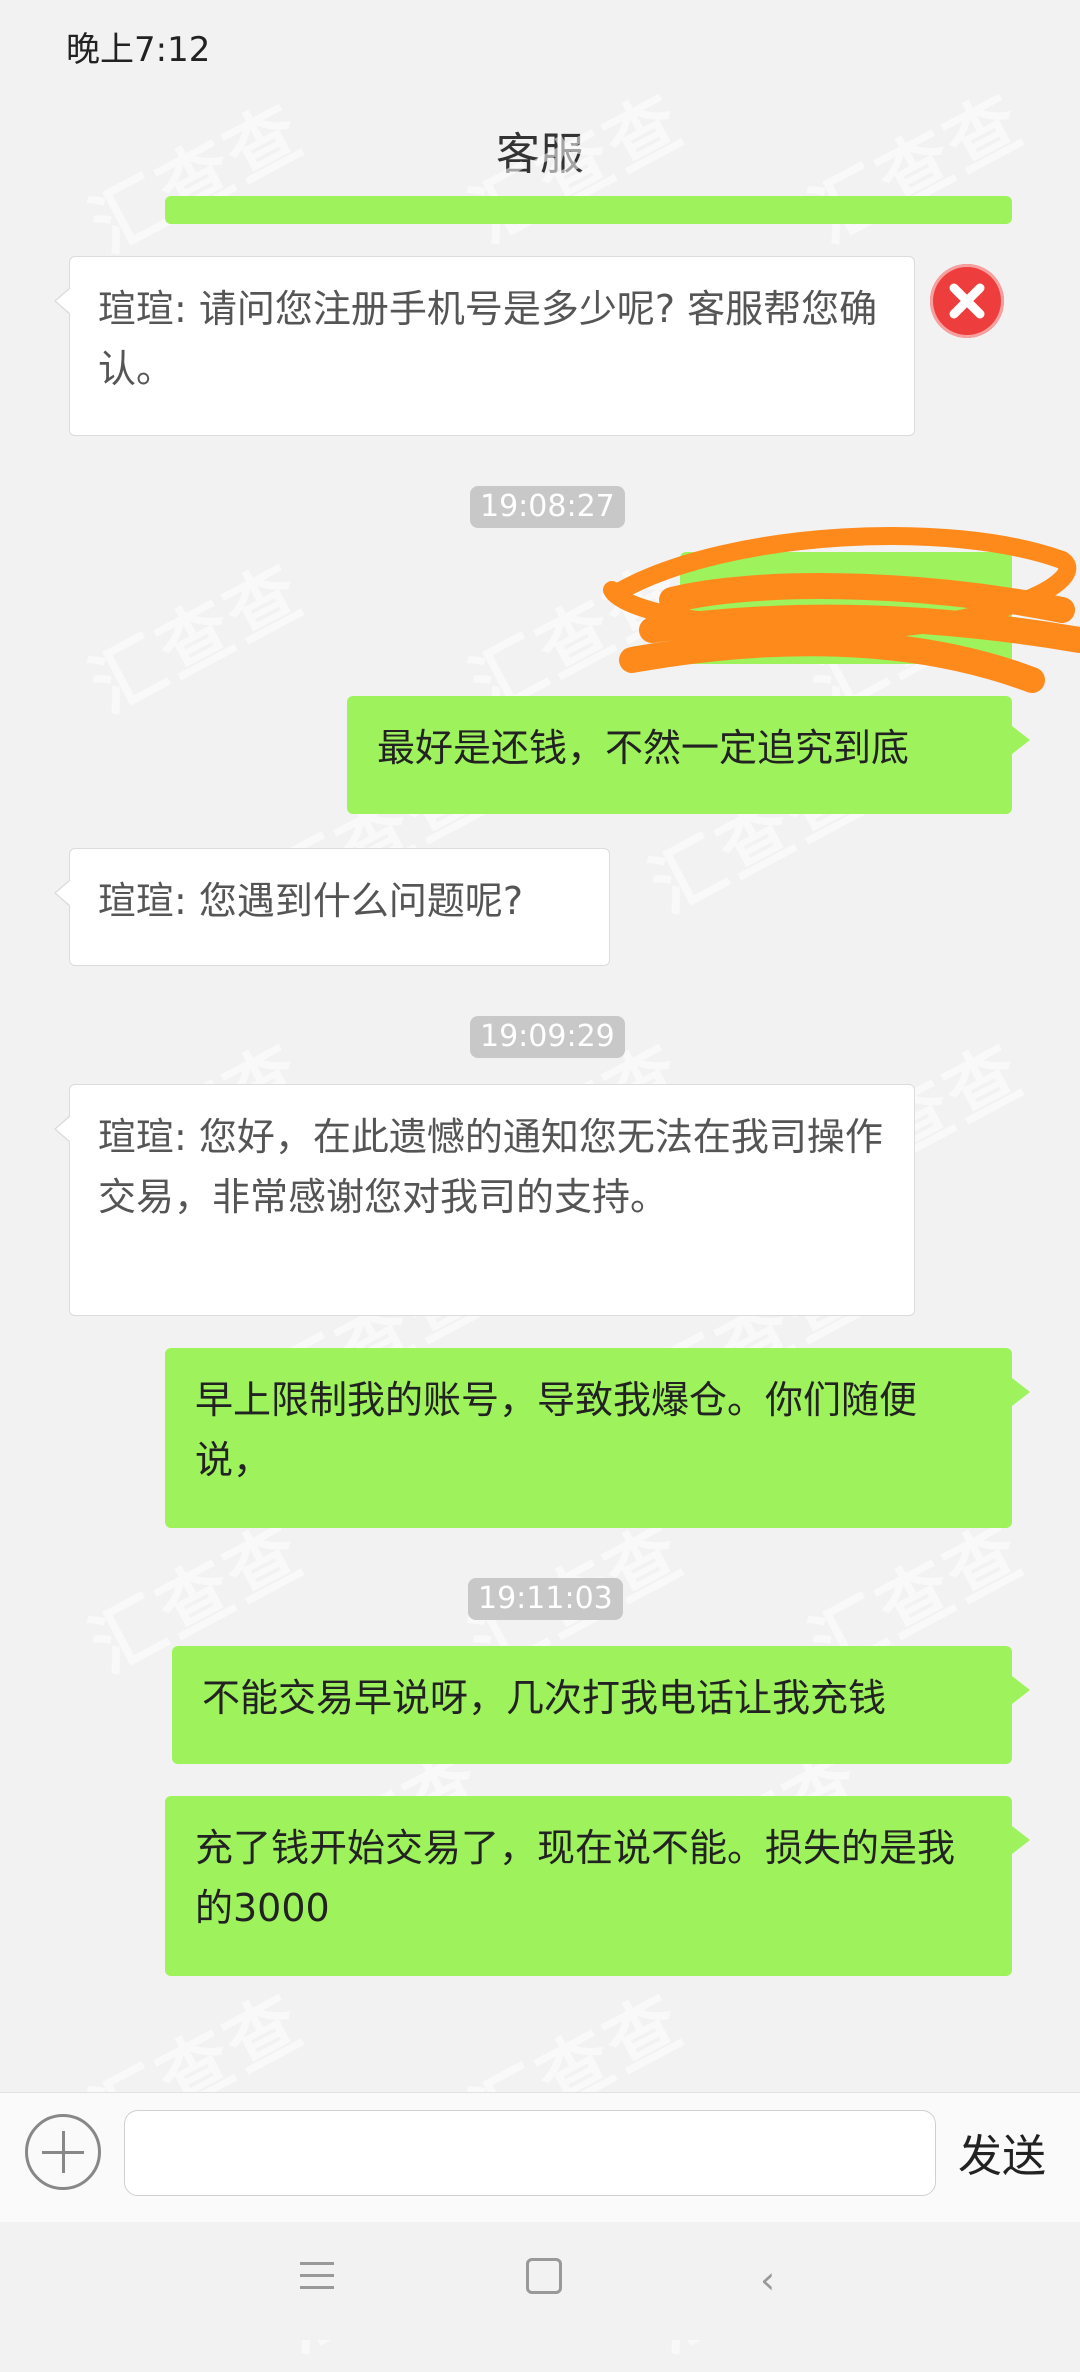 This screenshot has width=1080, height=2372. What do you see at coordinates (530, 2153) in the screenshot?
I see `message-input` at bounding box center [530, 2153].